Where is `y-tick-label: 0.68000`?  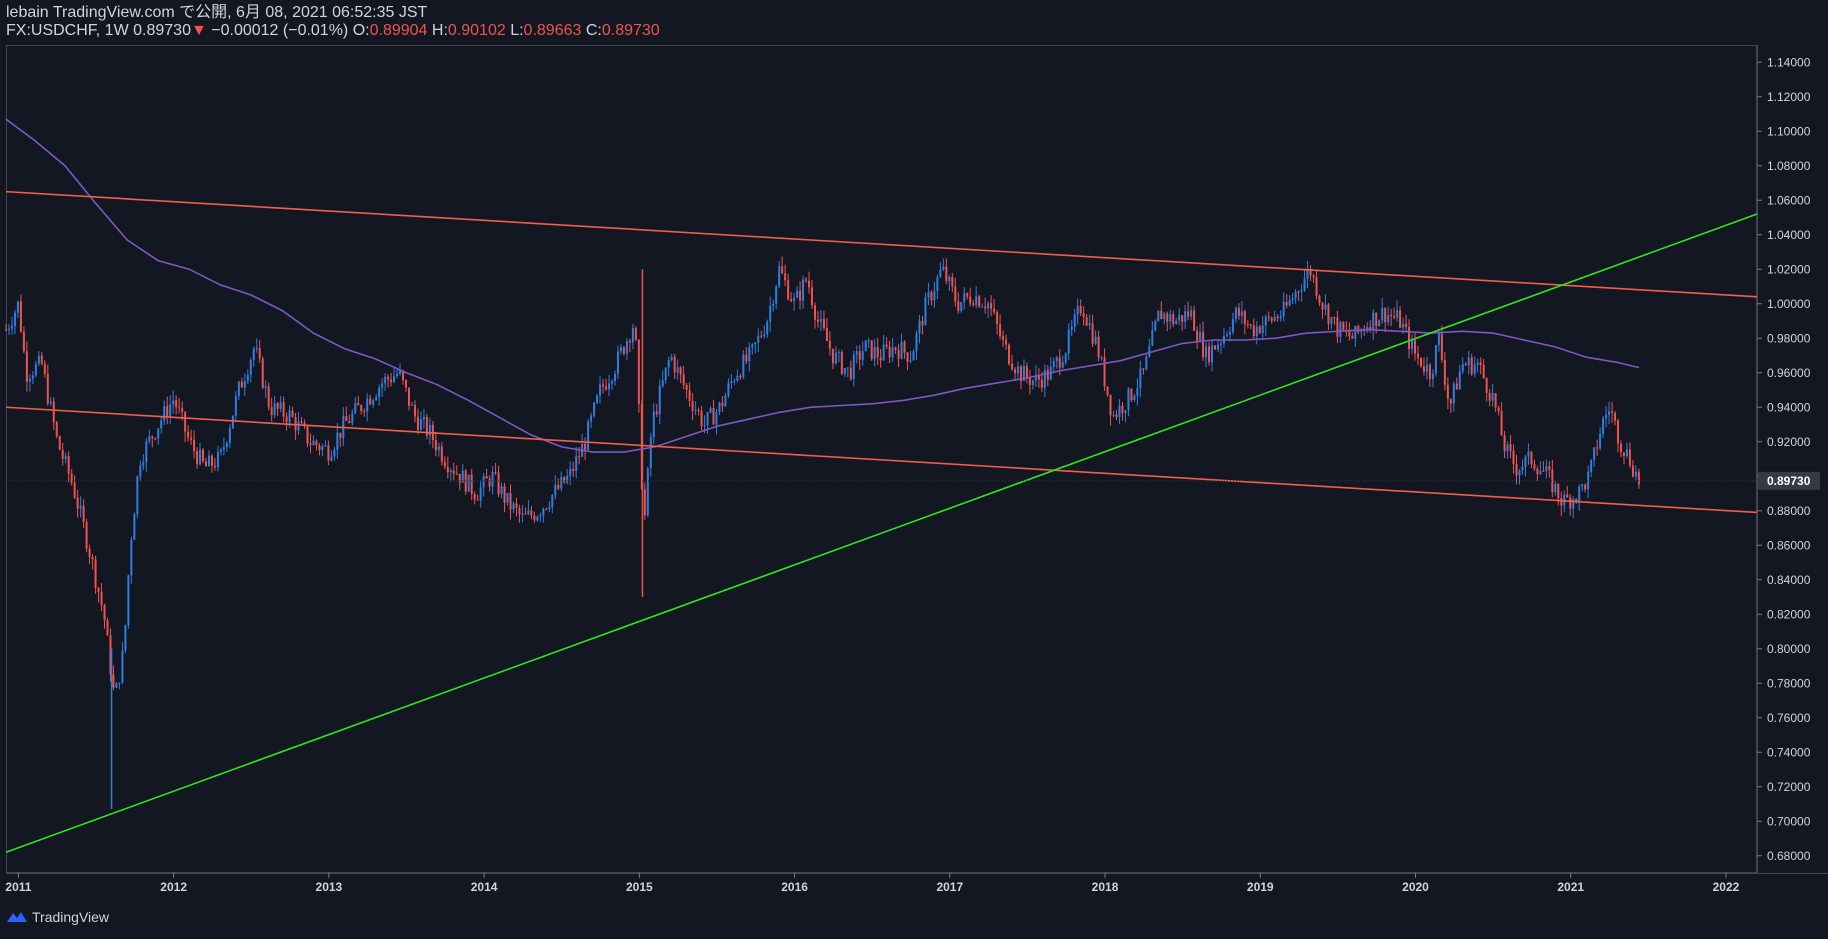 y-tick-label: 0.68000 is located at coordinates (1789, 856).